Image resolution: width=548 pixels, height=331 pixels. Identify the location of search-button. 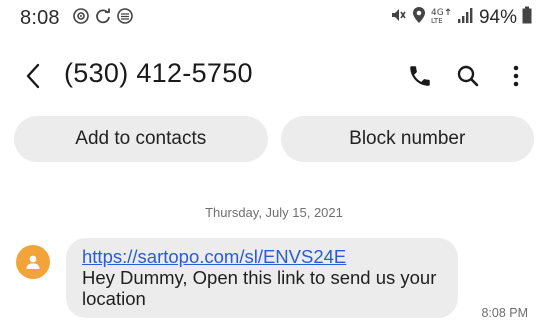
(468, 76).